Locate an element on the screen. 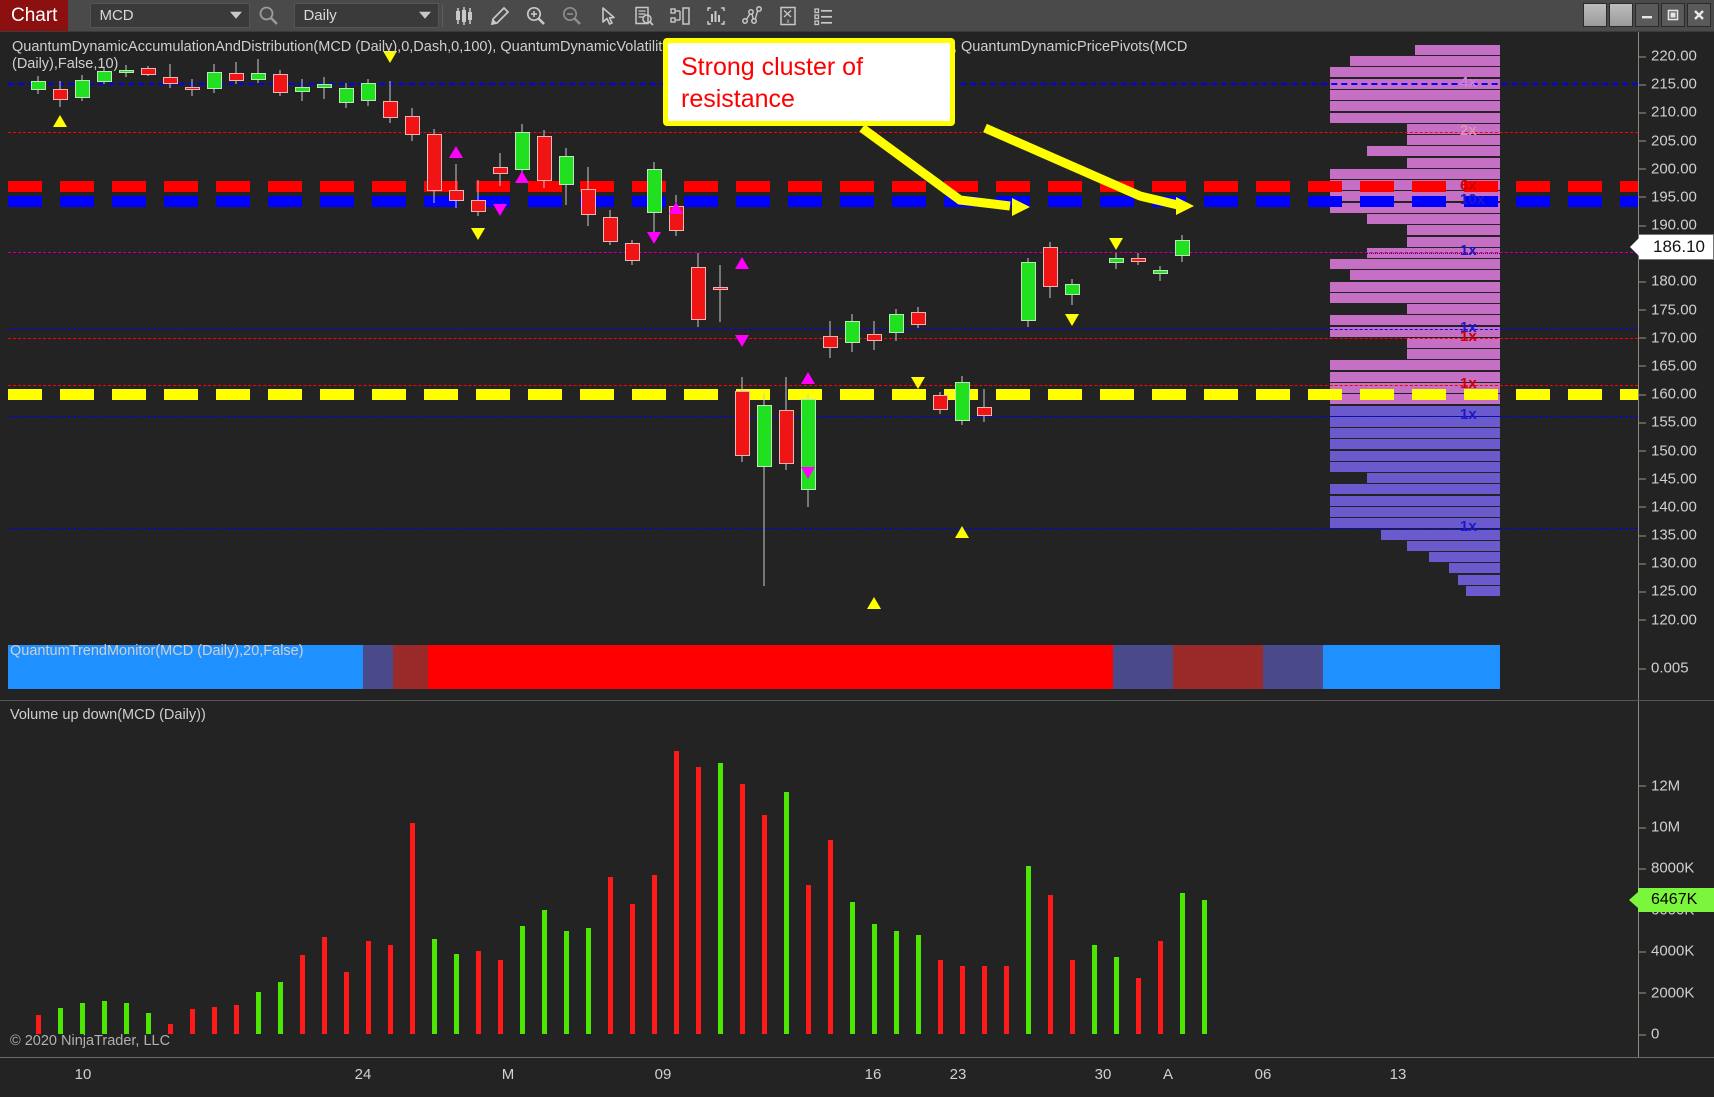  trend-axis: 0.005 is located at coordinates (1676, 668).